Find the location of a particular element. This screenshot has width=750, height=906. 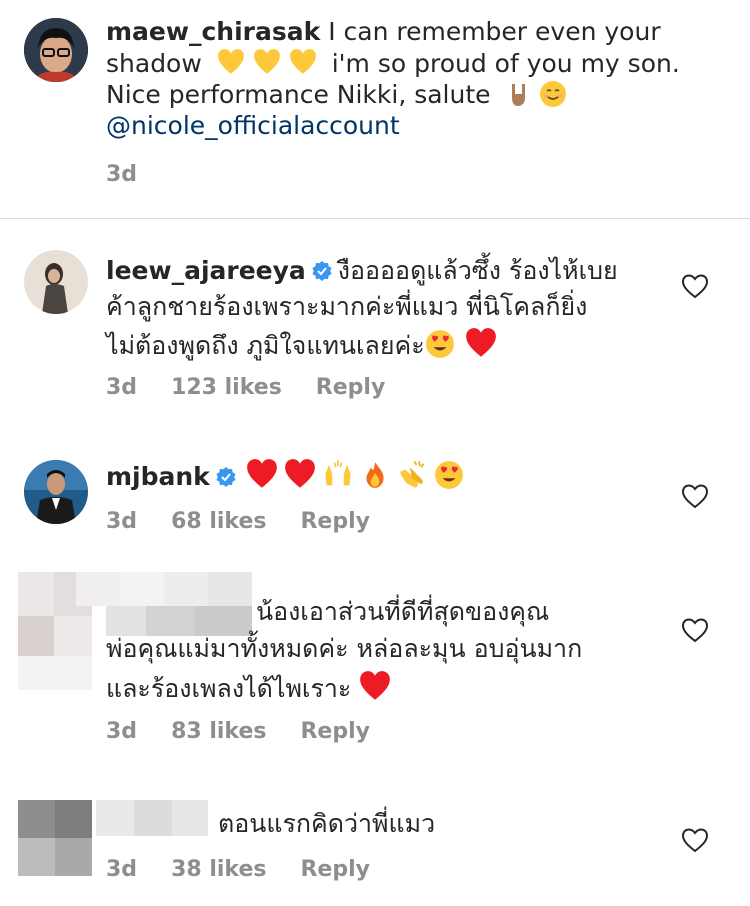

like-count: 68 likes is located at coordinates (218, 521).